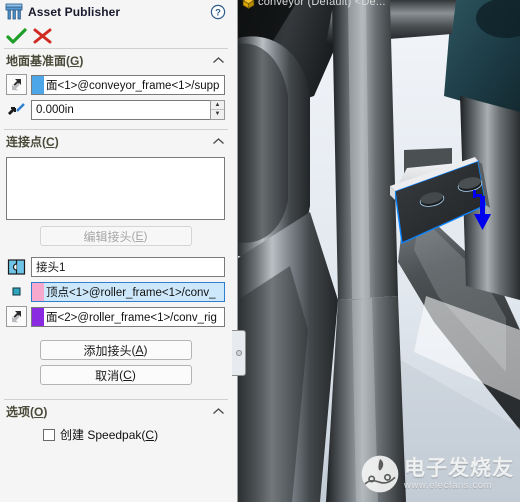  I want to click on connector-entity-field: 面<2>@roller_frame<1>/conv_rig, so click(128, 316).